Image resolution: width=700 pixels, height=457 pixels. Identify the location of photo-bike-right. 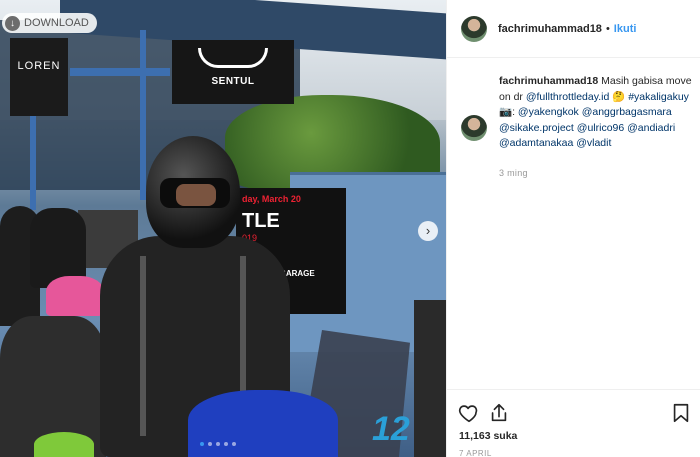
(430, 378).